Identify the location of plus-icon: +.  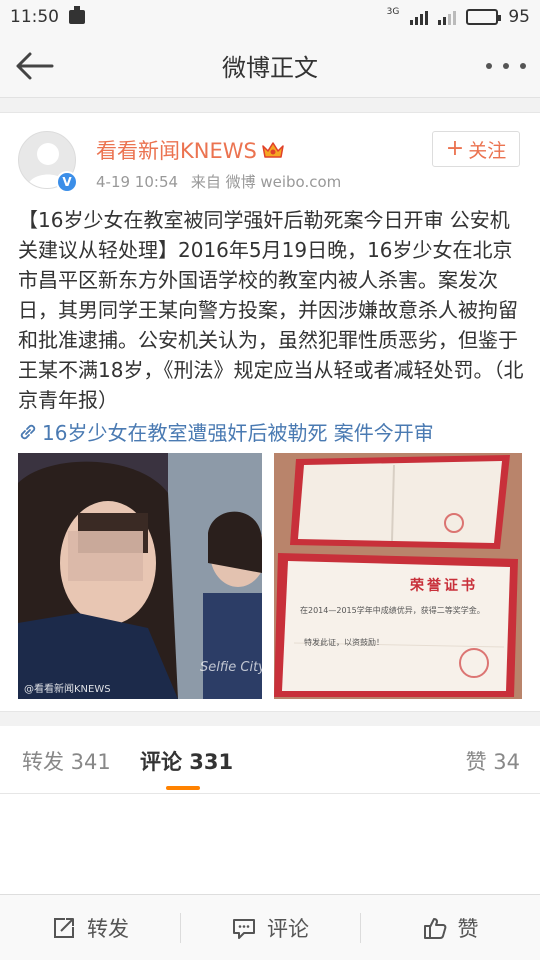
(455, 148).